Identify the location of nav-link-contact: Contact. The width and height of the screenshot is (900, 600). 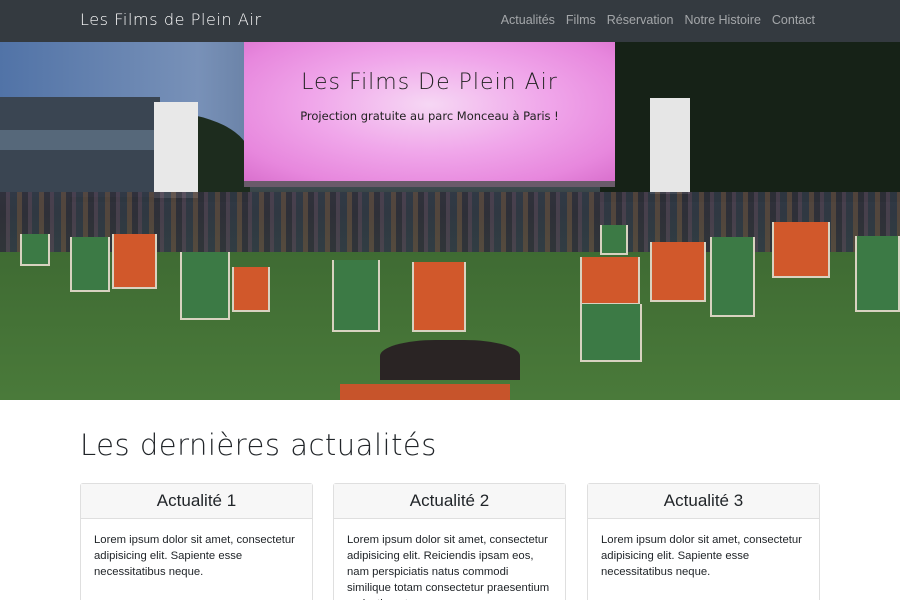
(793, 20).